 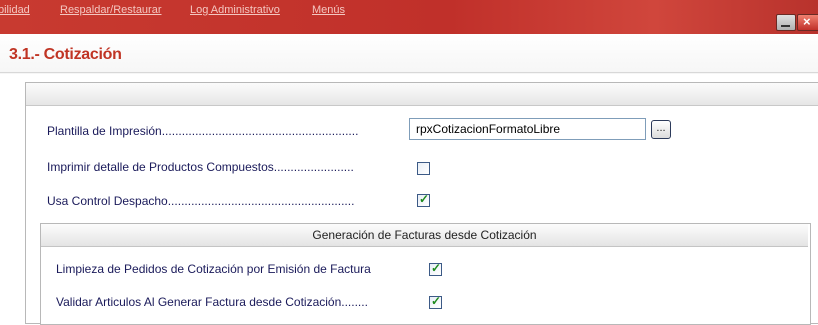 What do you see at coordinates (111, 10) in the screenshot?
I see `menu-item-respaldar-restaurar: Respaldar/Restaurar` at bounding box center [111, 10].